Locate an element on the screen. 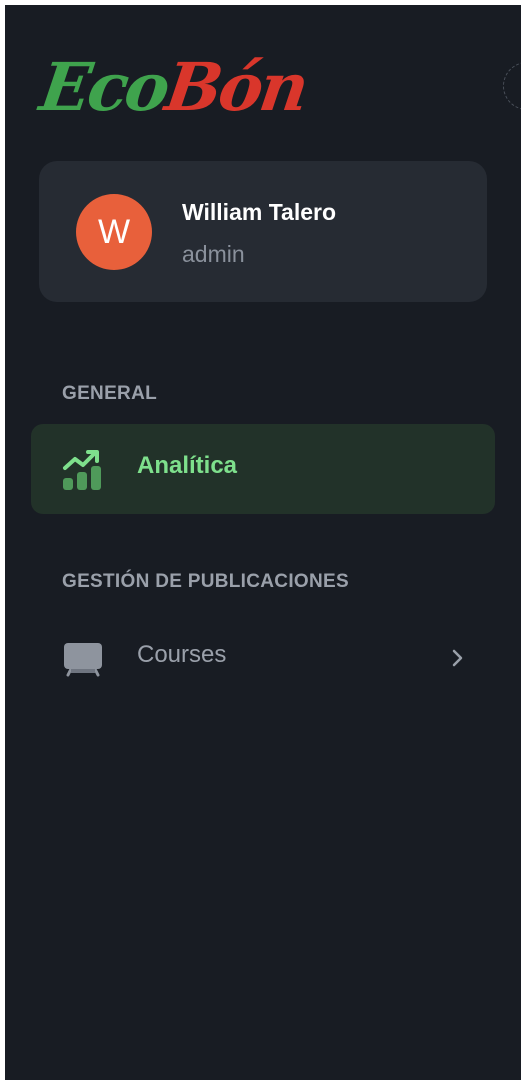 Image resolution: width=521 pixels, height=1080 pixels. brand-logo-part2: Bón is located at coordinates (236, 87).